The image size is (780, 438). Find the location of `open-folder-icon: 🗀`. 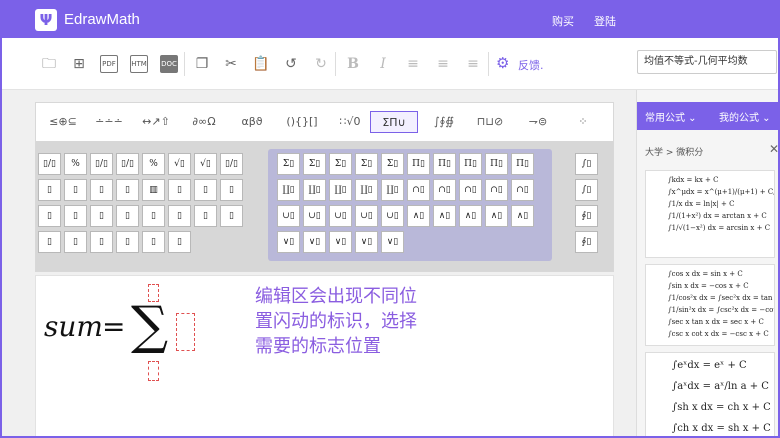

open-folder-icon: 🗀 is located at coordinates (49, 64).